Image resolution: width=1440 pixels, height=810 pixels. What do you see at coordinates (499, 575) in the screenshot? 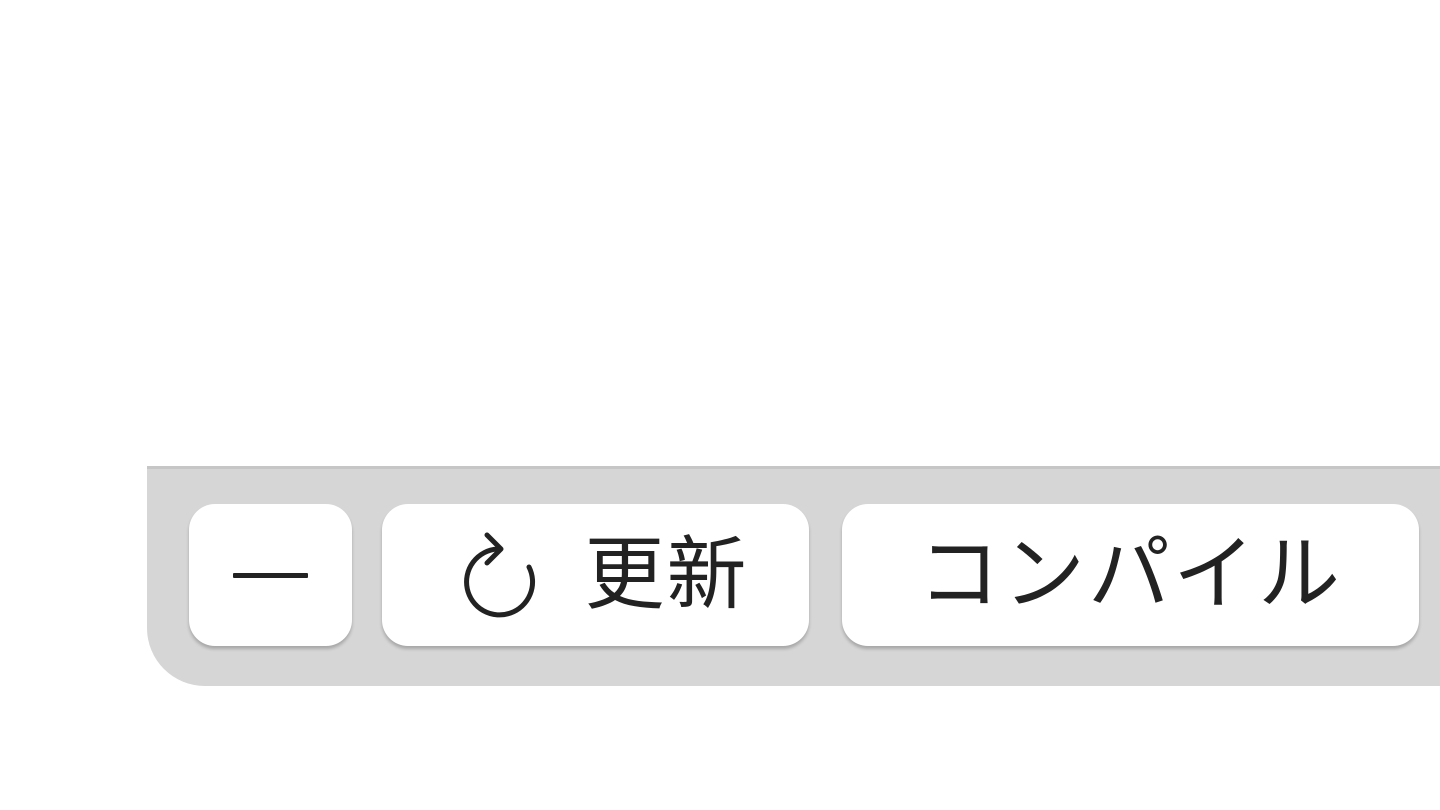
I see `refresh-icon` at bounding box center [499, 575].